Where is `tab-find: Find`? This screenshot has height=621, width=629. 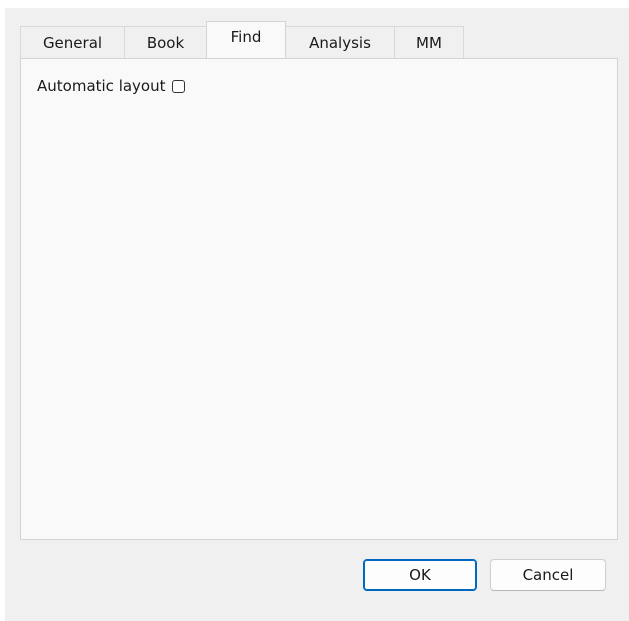 tab-find: Find is located at coordinates (246, 39).